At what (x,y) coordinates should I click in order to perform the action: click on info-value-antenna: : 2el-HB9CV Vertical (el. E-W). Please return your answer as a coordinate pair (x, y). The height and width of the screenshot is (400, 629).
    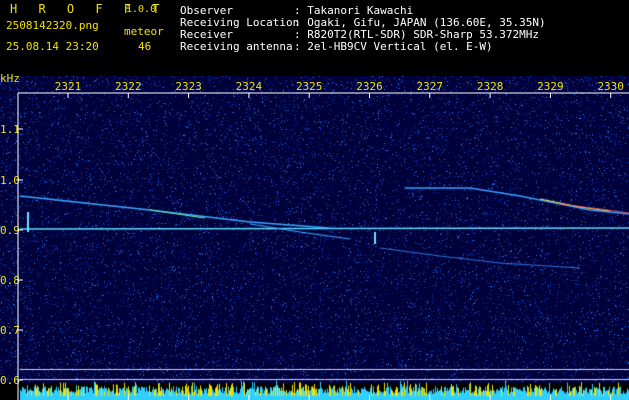
    Looking at the image, I should click on (393, 46).